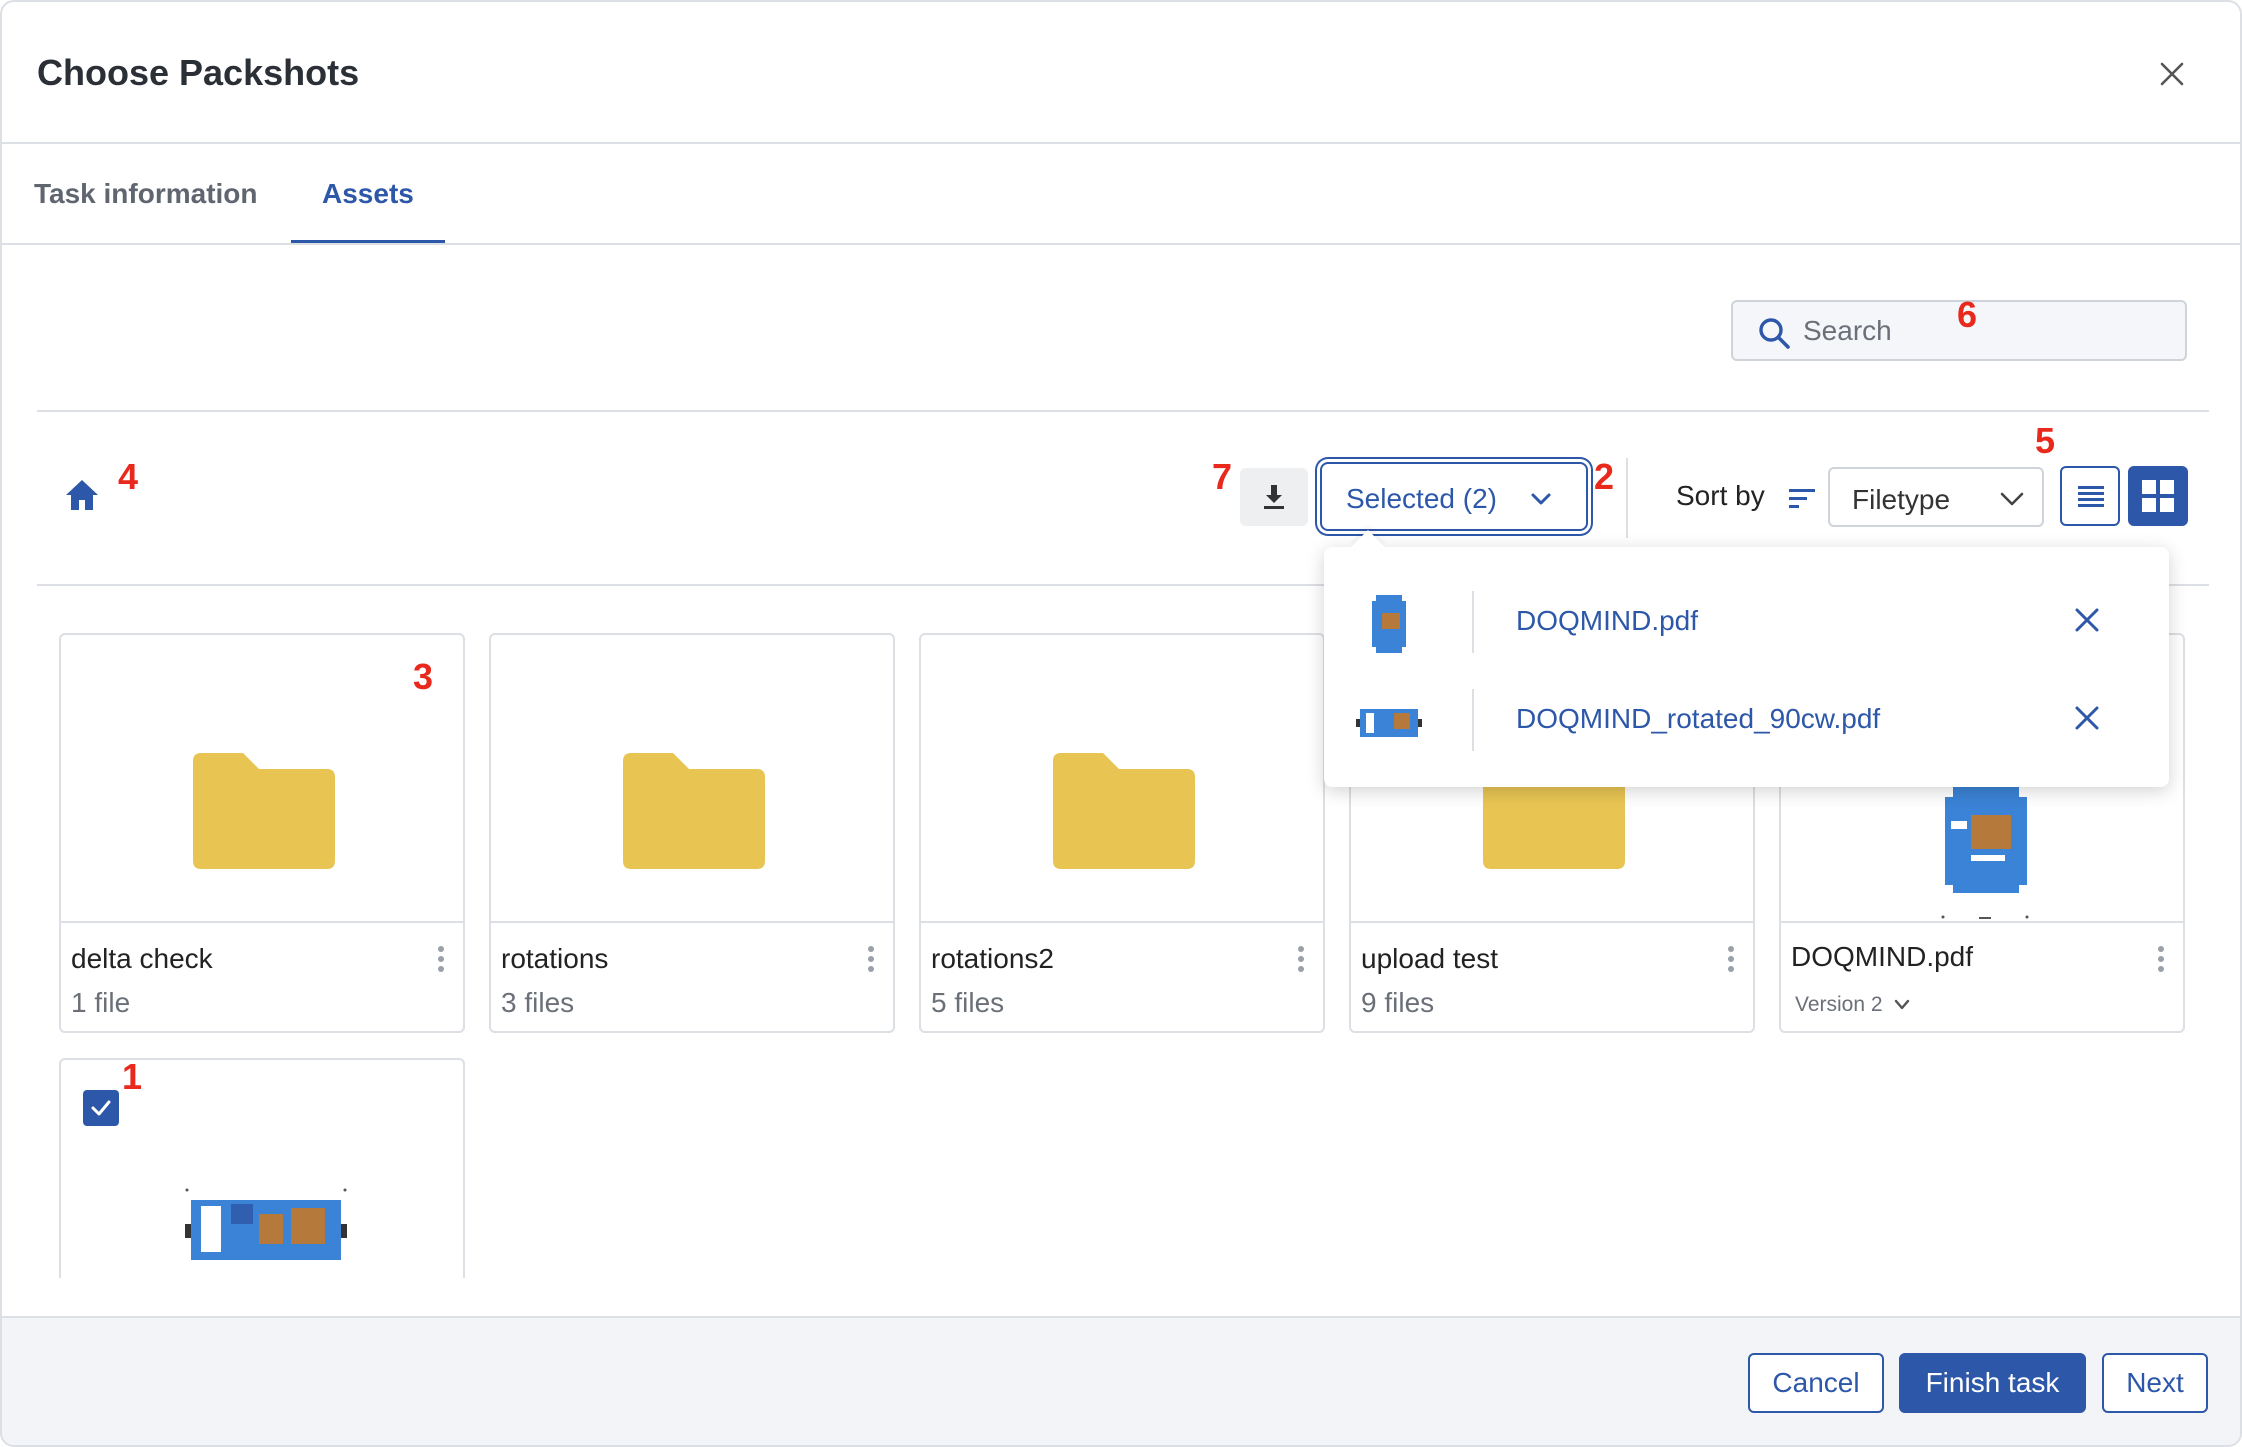 The height and width of the screenshot is (1447, 2242). I want to click on active-tab-indicator, so click(368, 241).